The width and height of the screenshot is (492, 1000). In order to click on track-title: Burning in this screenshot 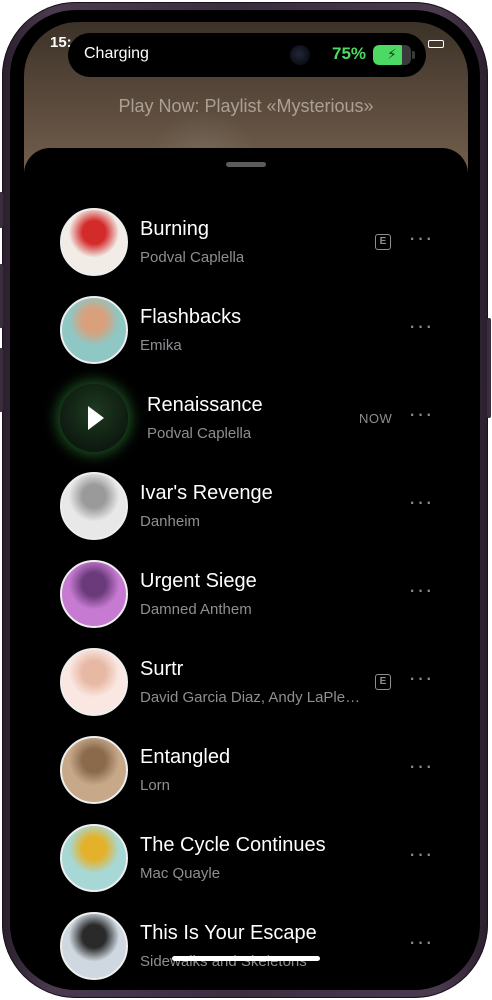, I will do `click(174, 229)`.